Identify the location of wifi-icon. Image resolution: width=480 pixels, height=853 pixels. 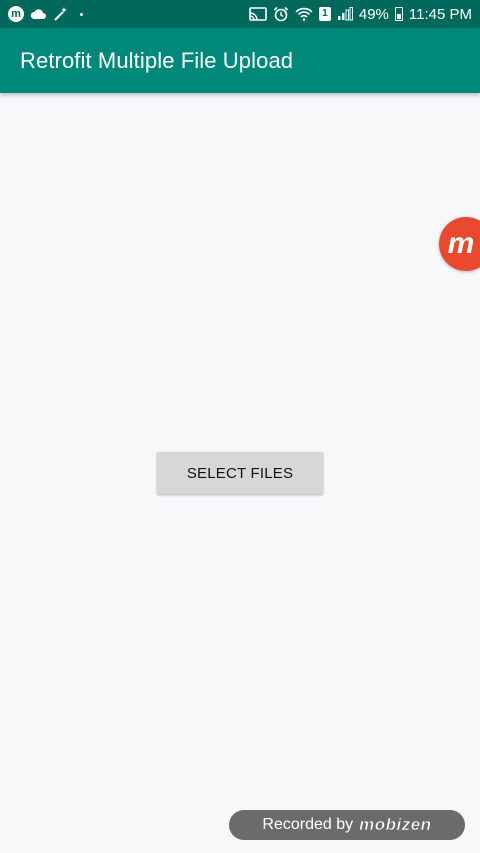
(304, 14).